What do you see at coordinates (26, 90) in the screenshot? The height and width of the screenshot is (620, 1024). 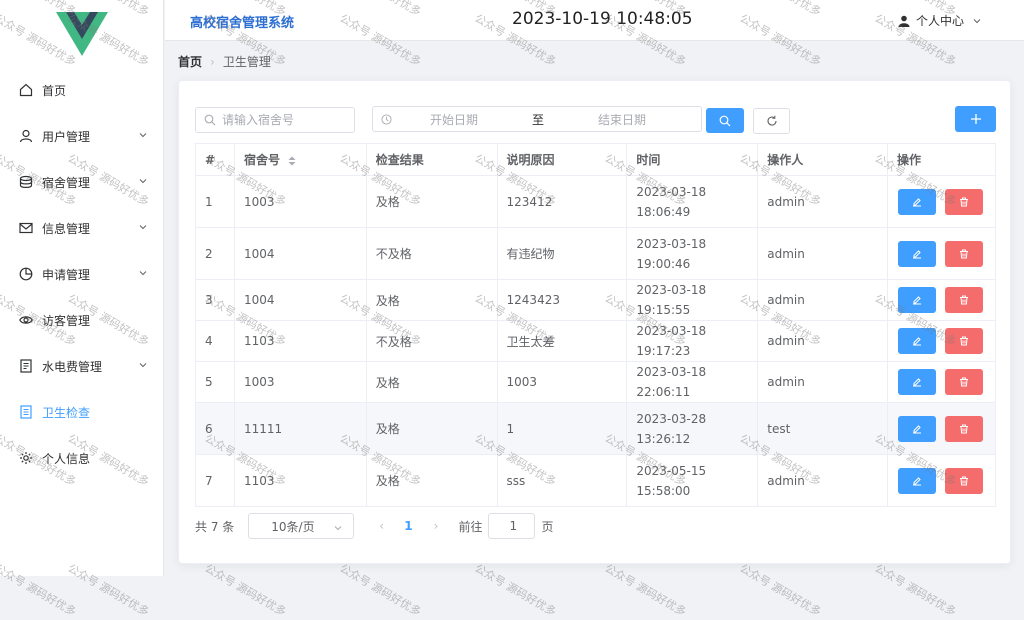 I see `home-icon` at bounding box center [26, 90].